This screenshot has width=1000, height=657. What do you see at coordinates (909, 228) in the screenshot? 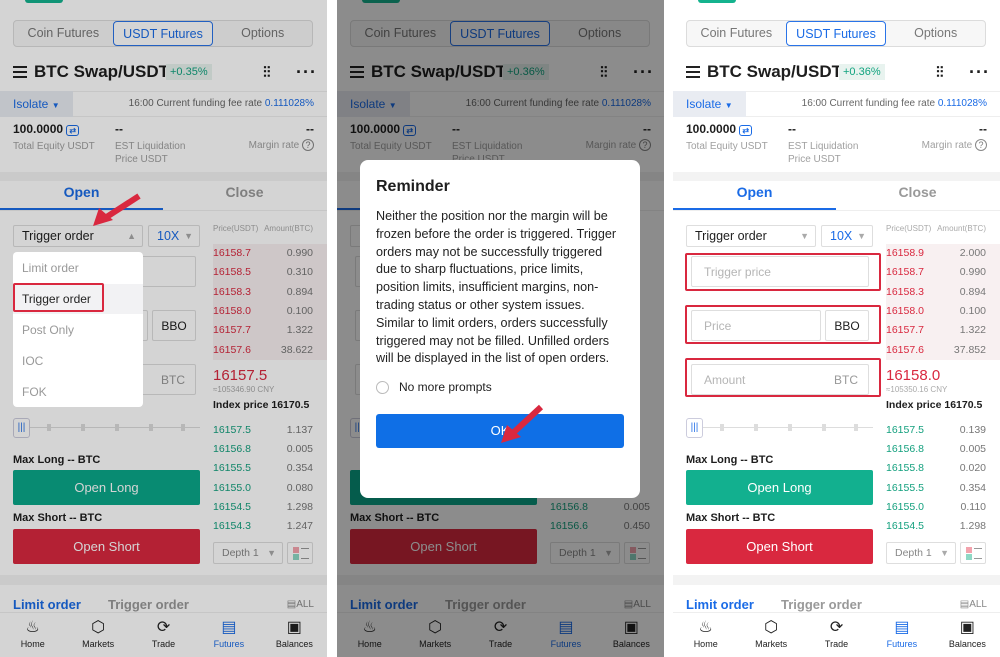
I see `price-column-header: Price(USDT)` at bounding box center [909, 228].